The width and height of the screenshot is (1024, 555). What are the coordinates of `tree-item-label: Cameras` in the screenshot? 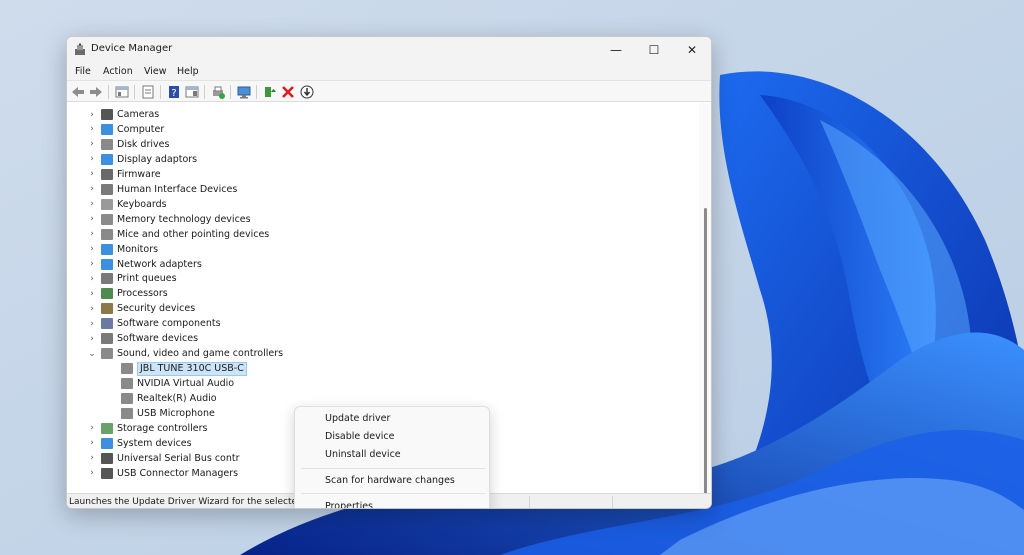 It's located at (138, 114).